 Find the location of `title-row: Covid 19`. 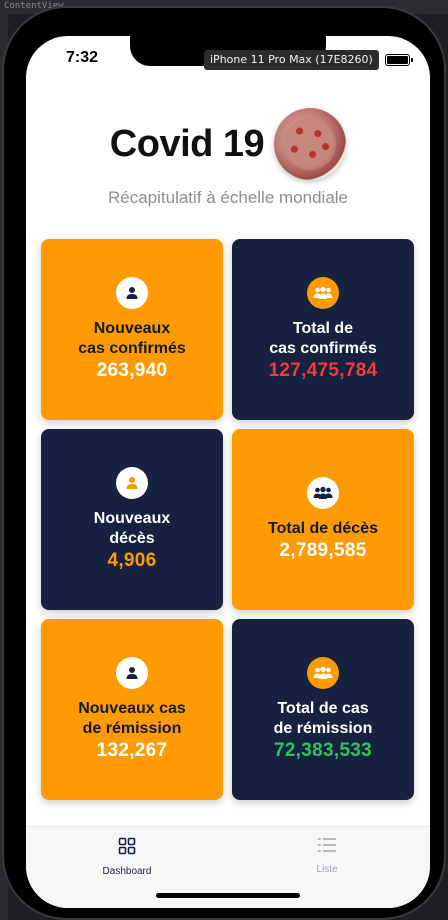

title-row: Covid 19 is located at coordinates (228, 144).